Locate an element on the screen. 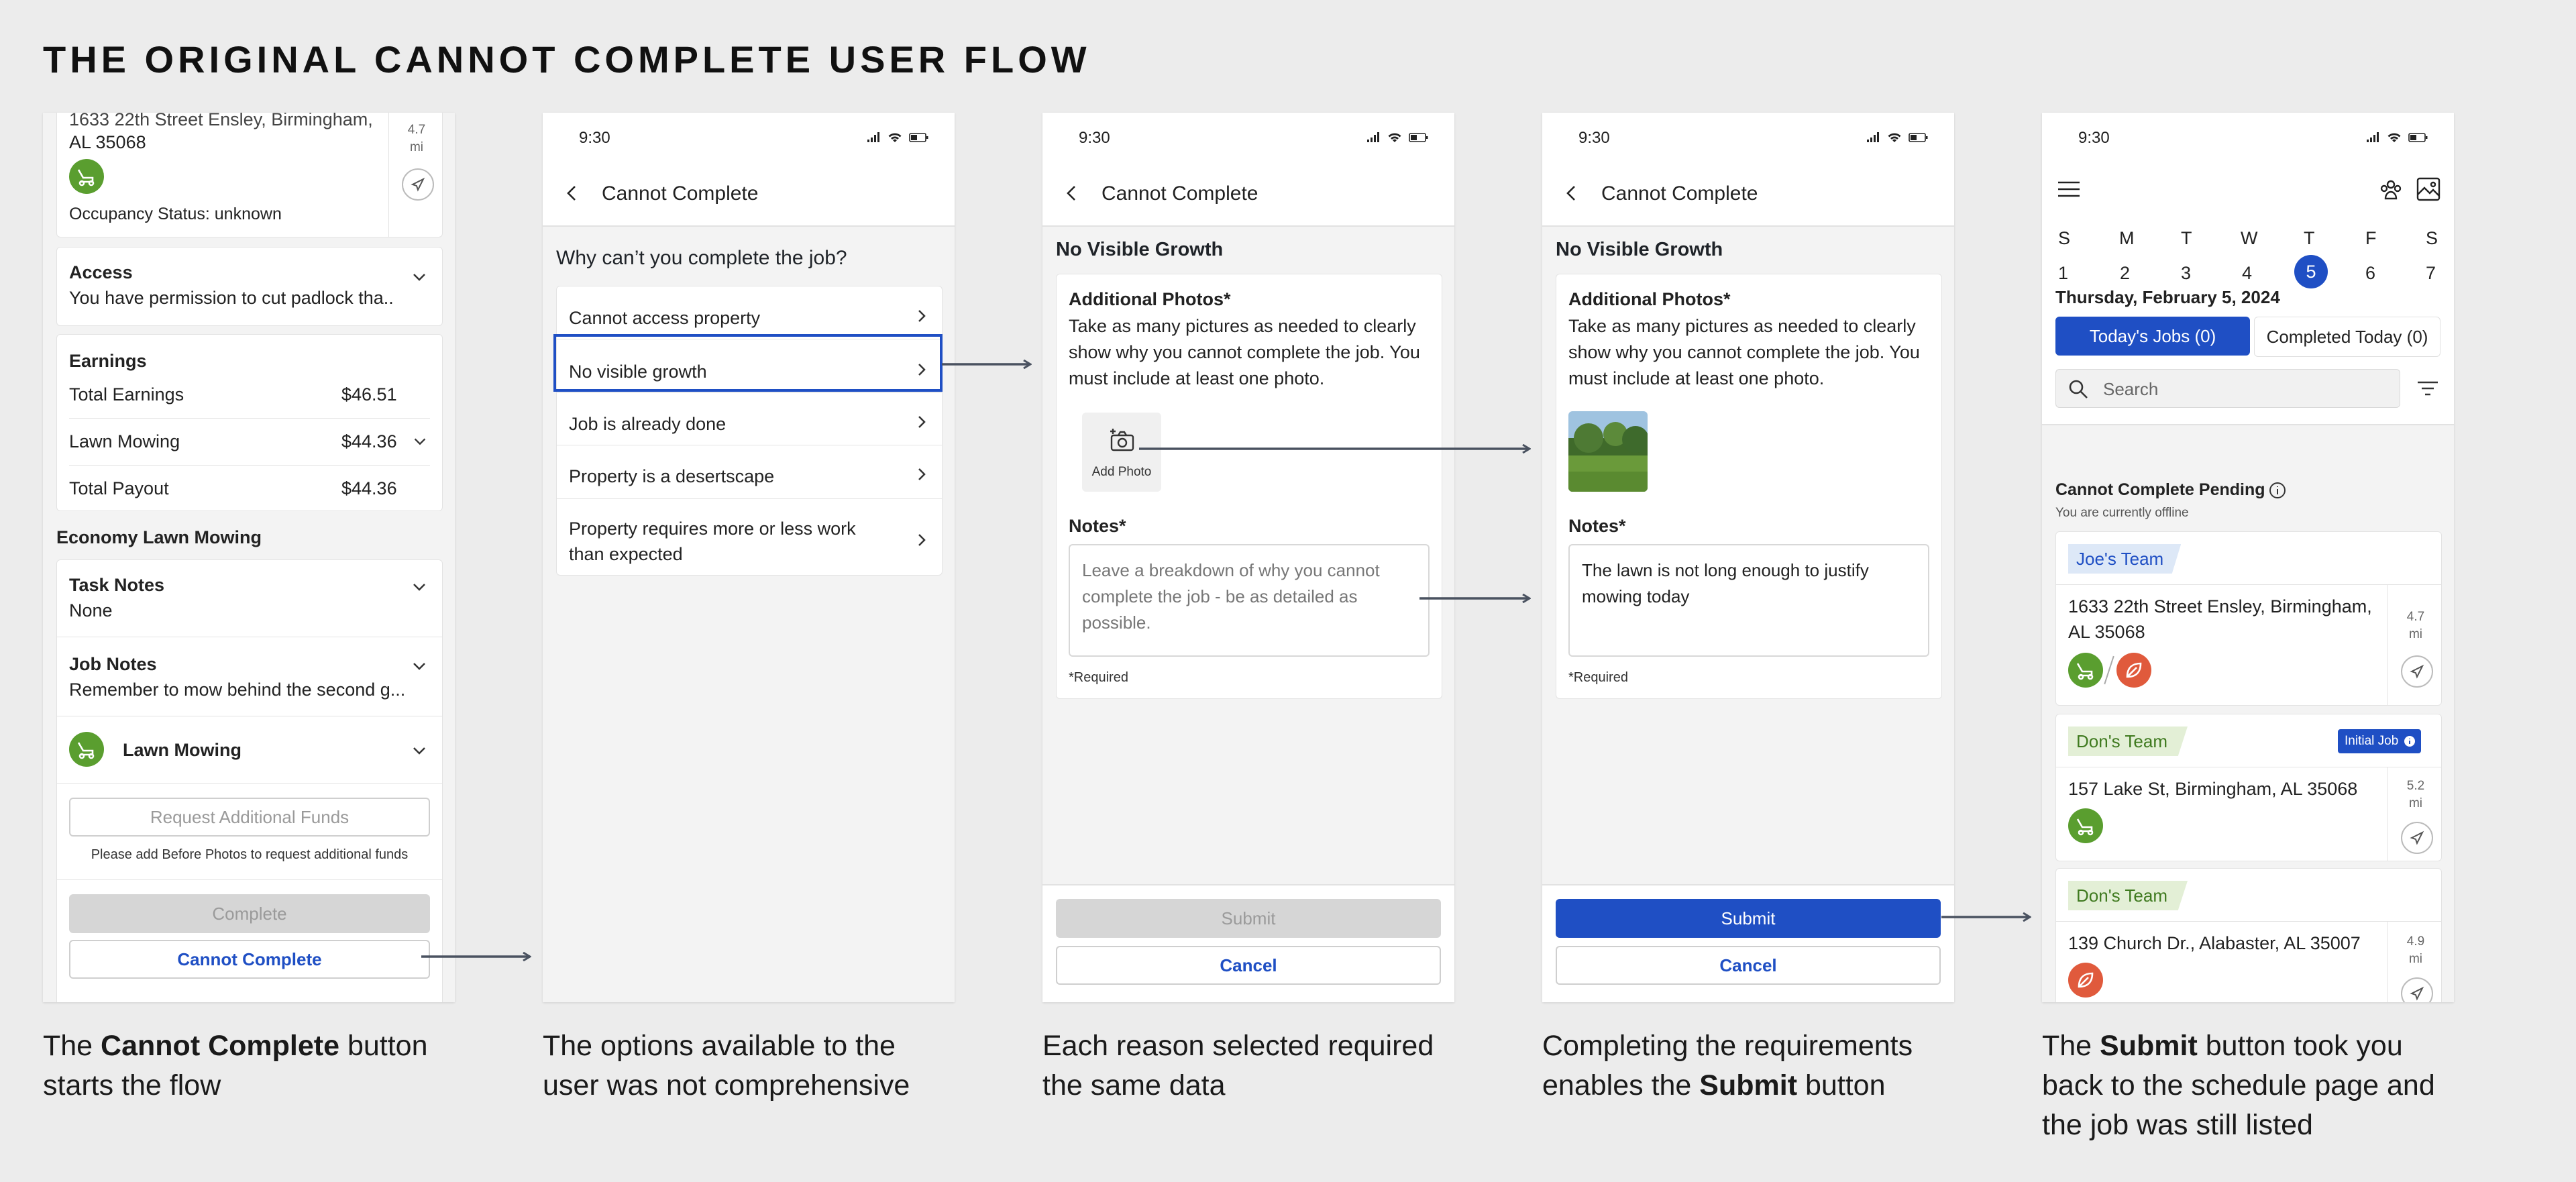  caption-text: Completing the requirements is located at coordinates (1727, 1046).